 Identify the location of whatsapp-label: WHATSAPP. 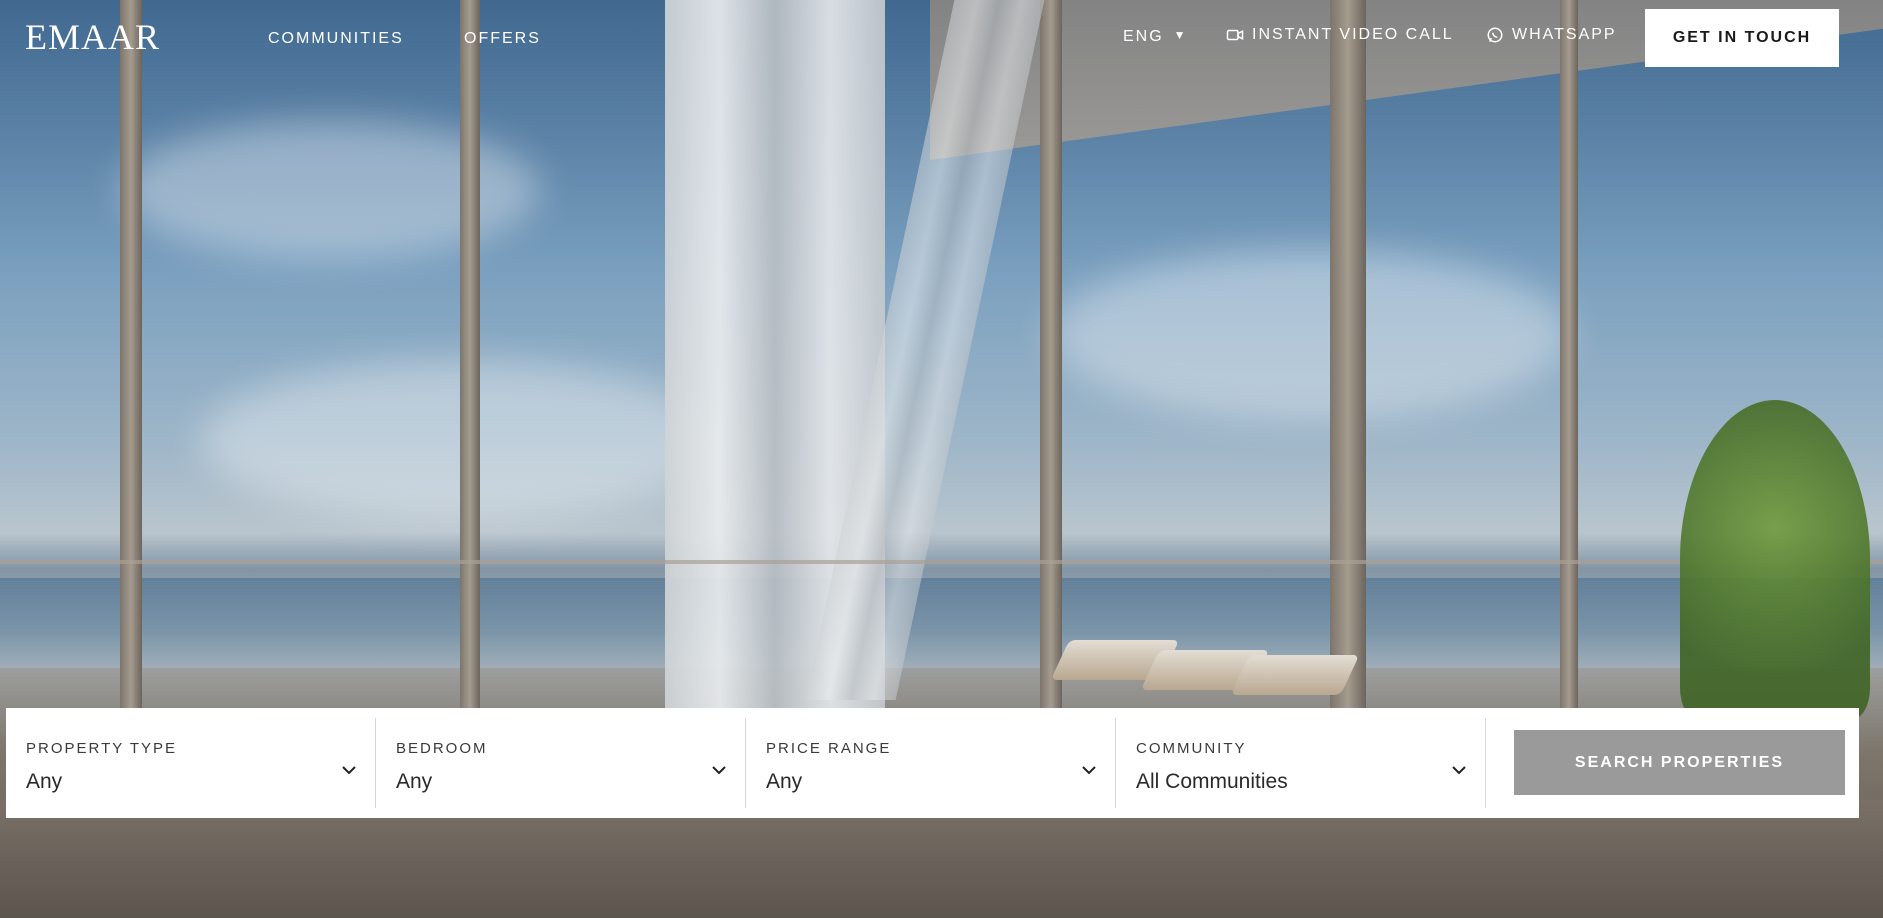
(1564, 34).